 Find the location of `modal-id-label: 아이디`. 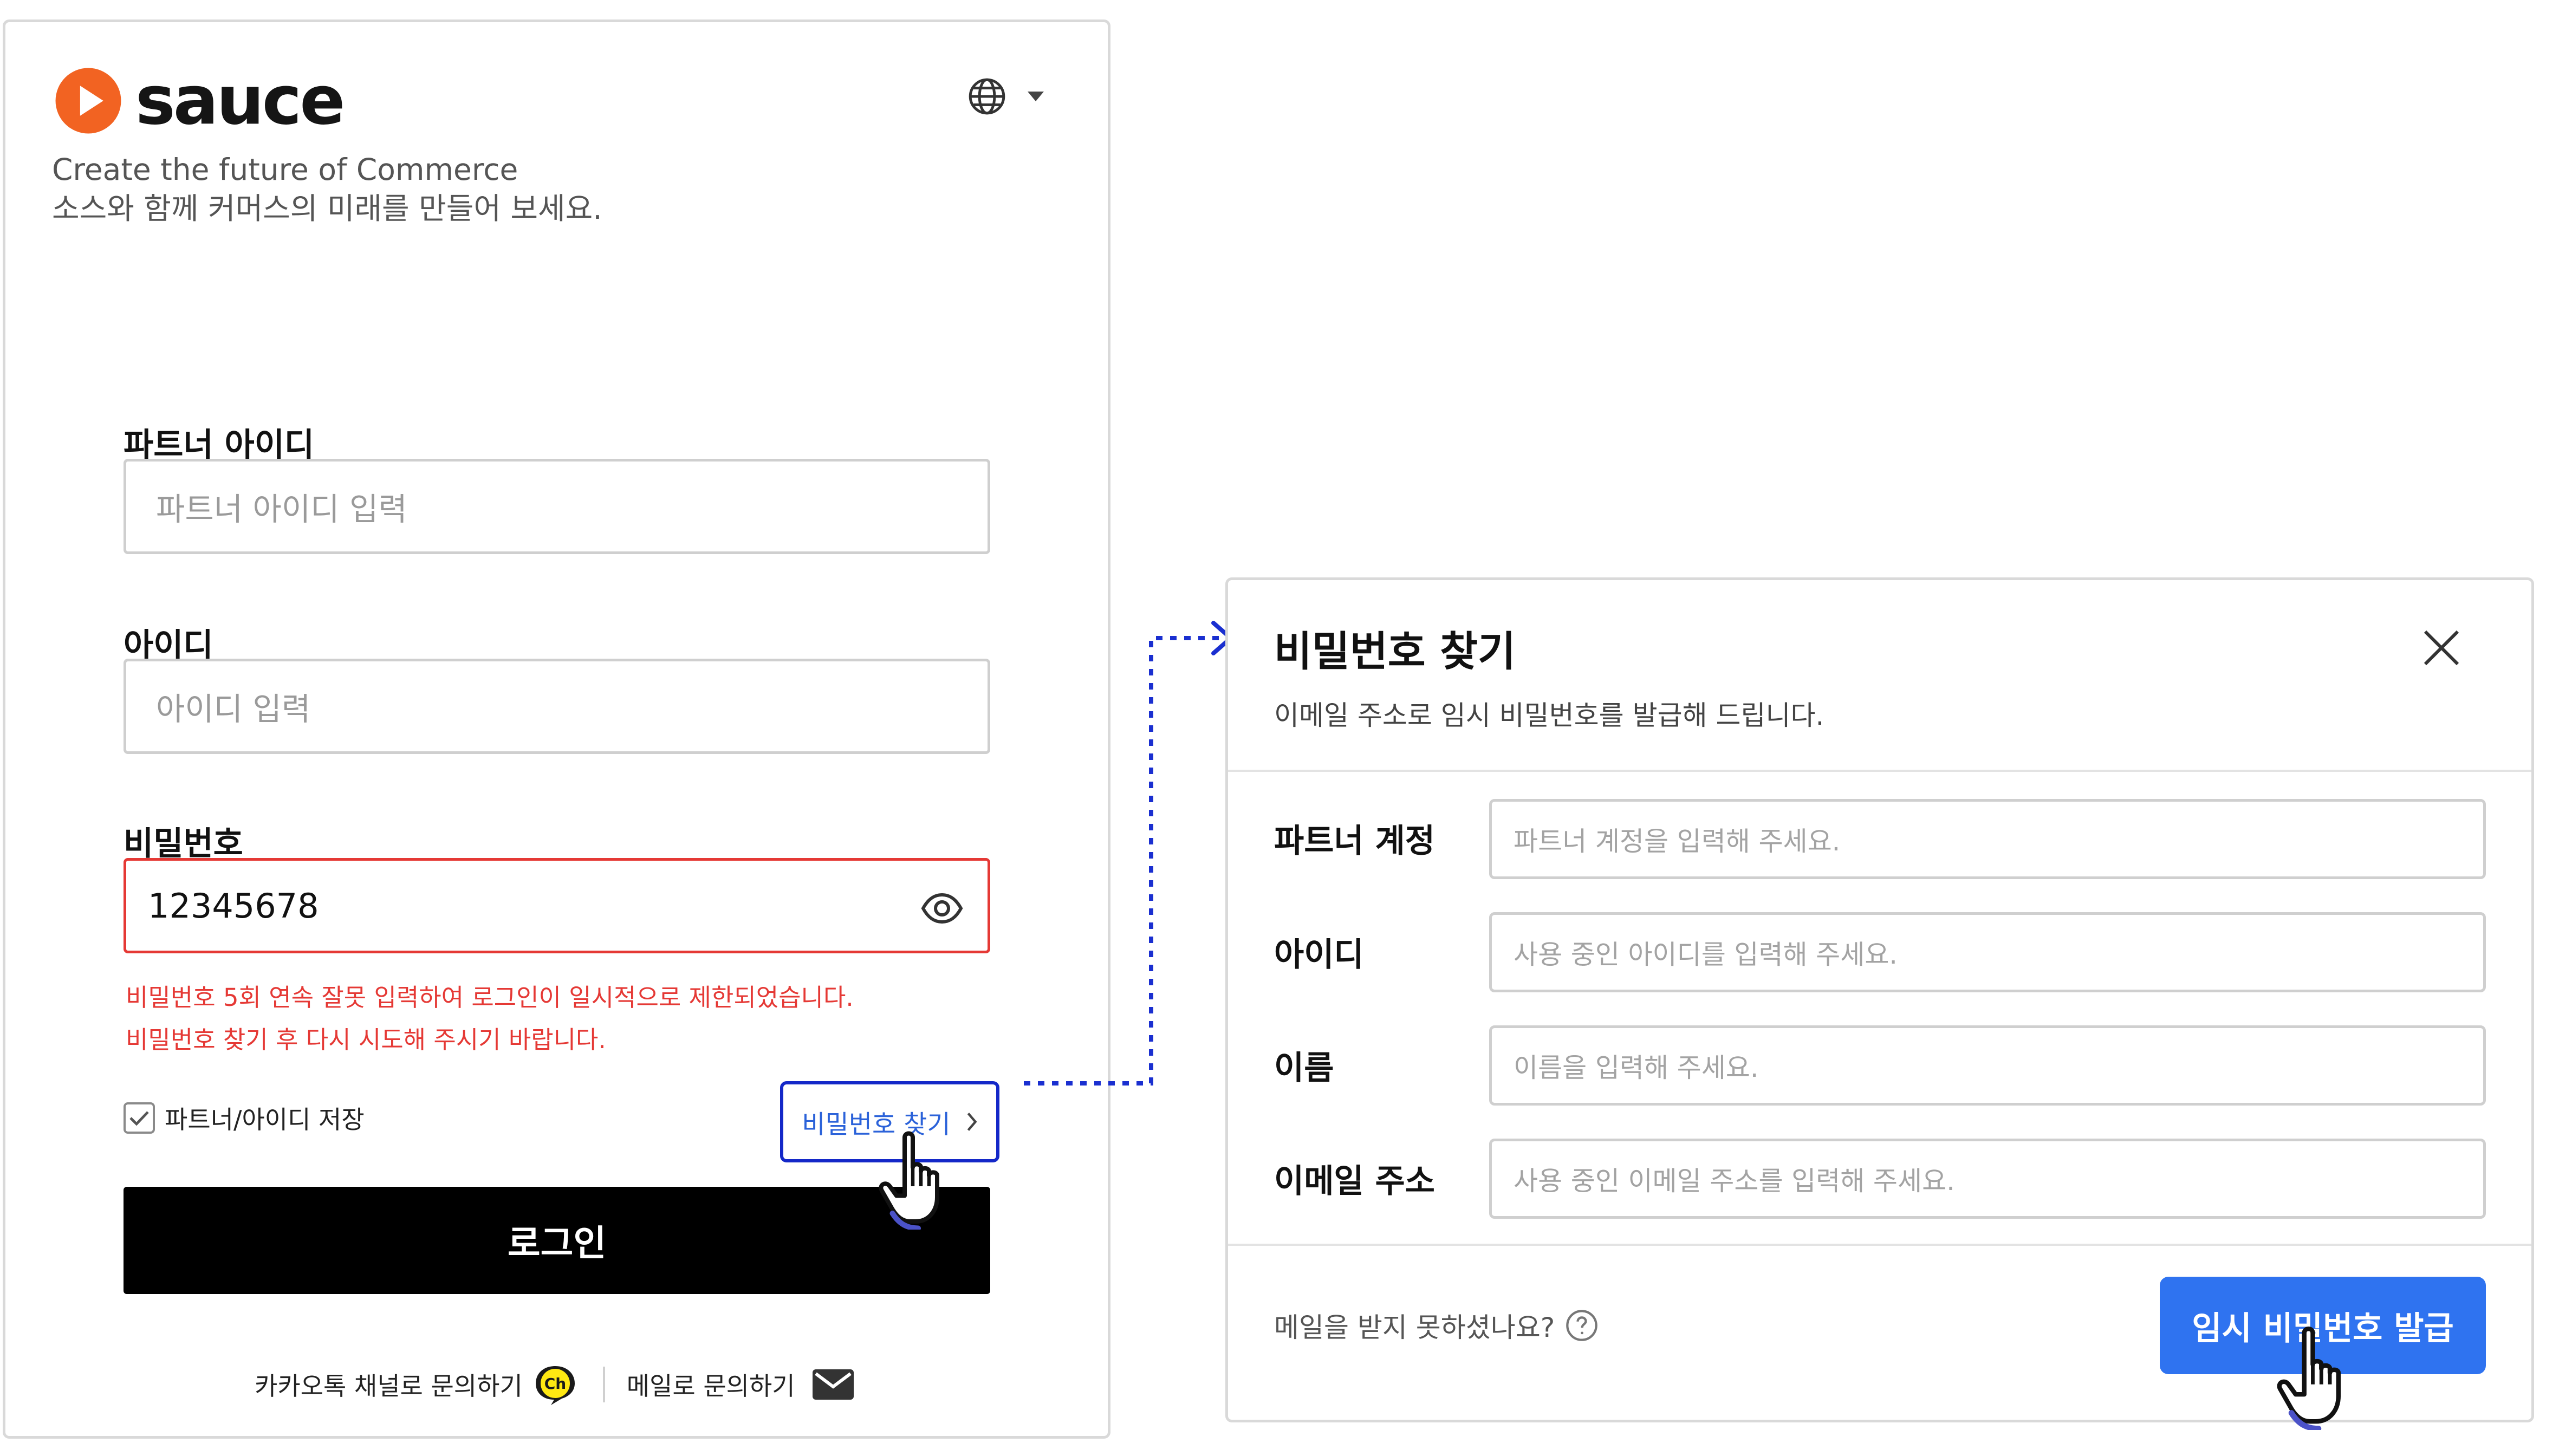

modal-id-label: 아이디 is located at coordinates (1319, 955).